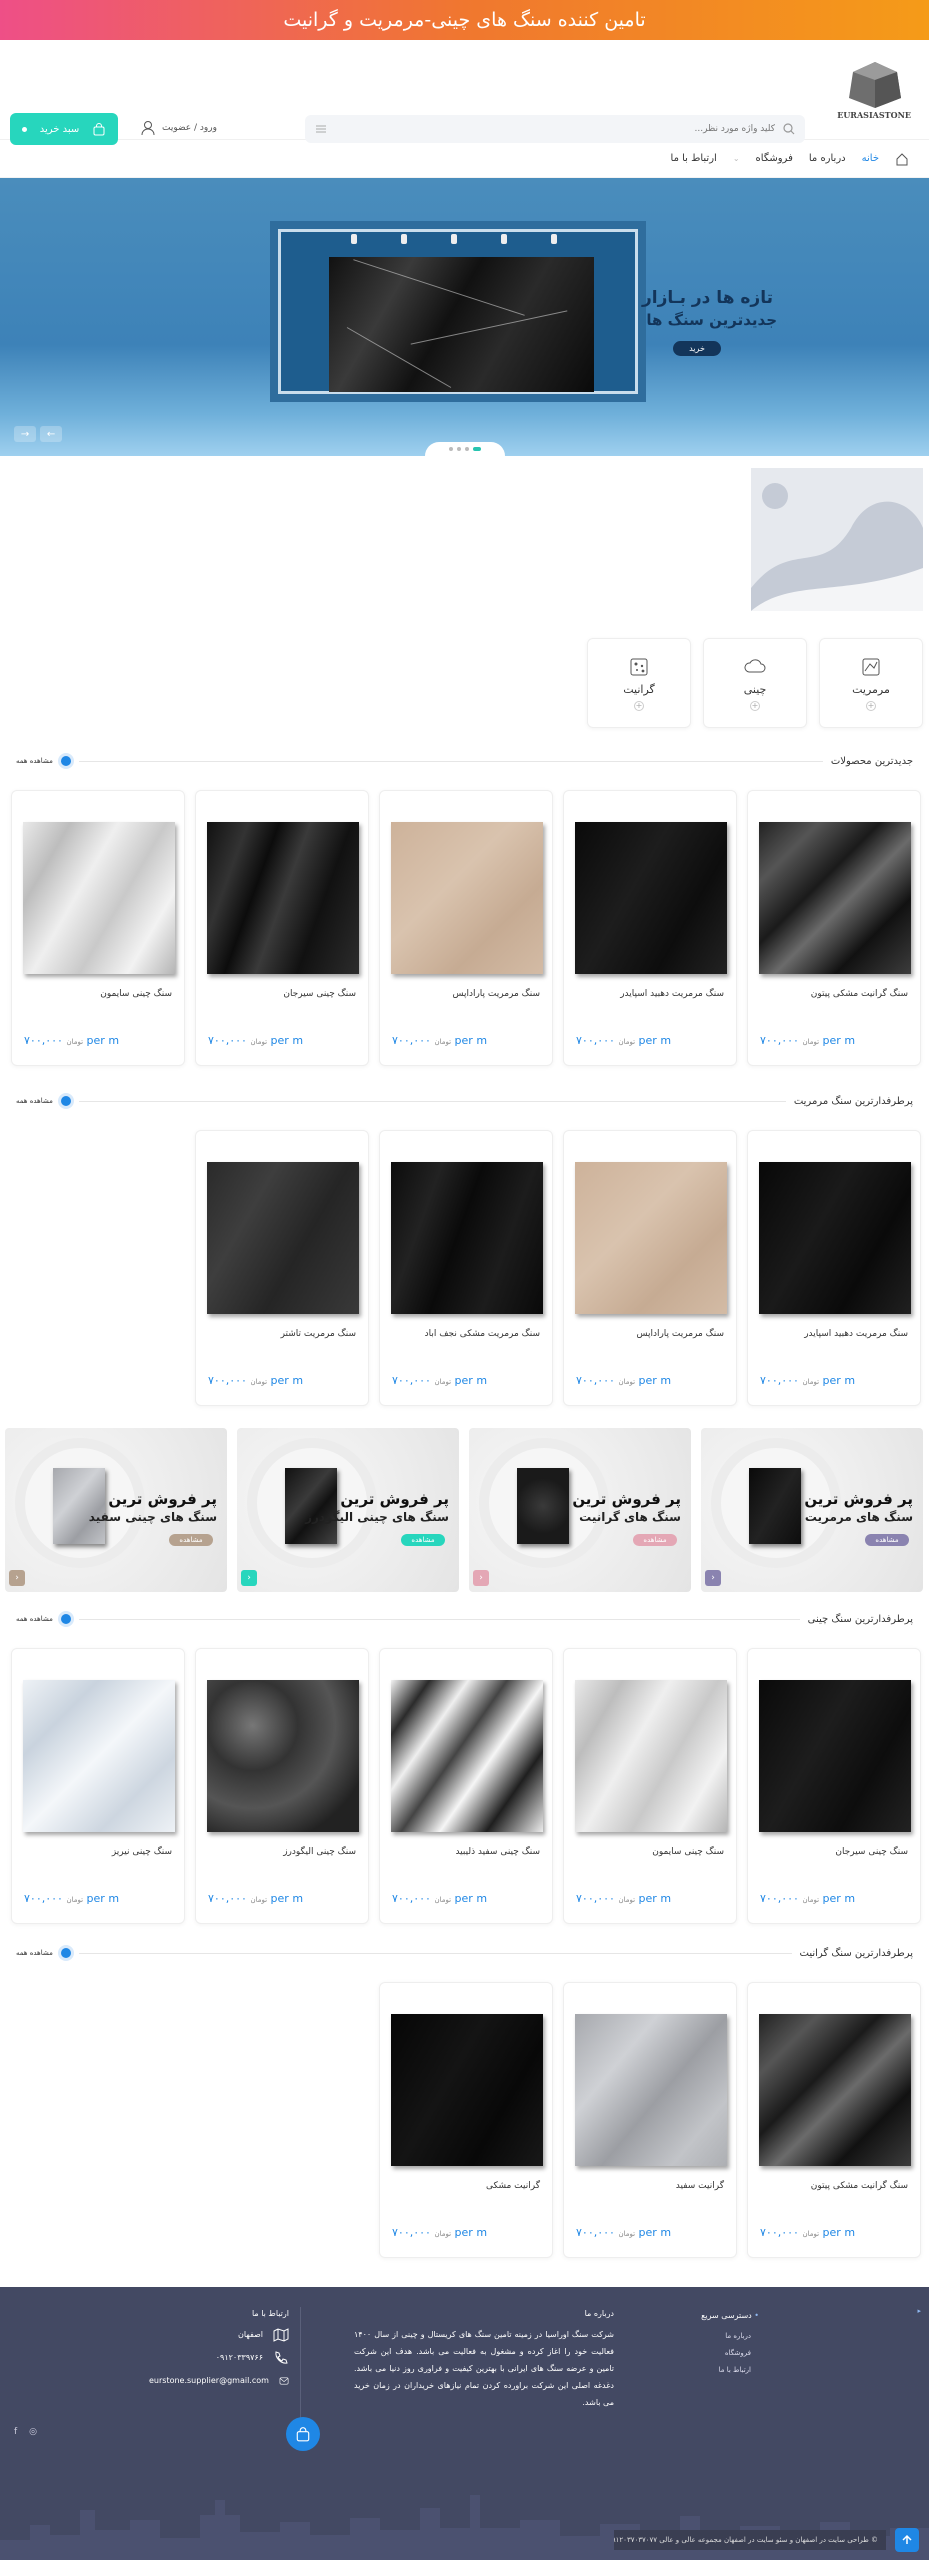 This screenshot has height=2560, width=929. What do you see at coordinates (870, 158) in the screenshot?
I see `nav-home: خانه` at bounding box center [870, 158].